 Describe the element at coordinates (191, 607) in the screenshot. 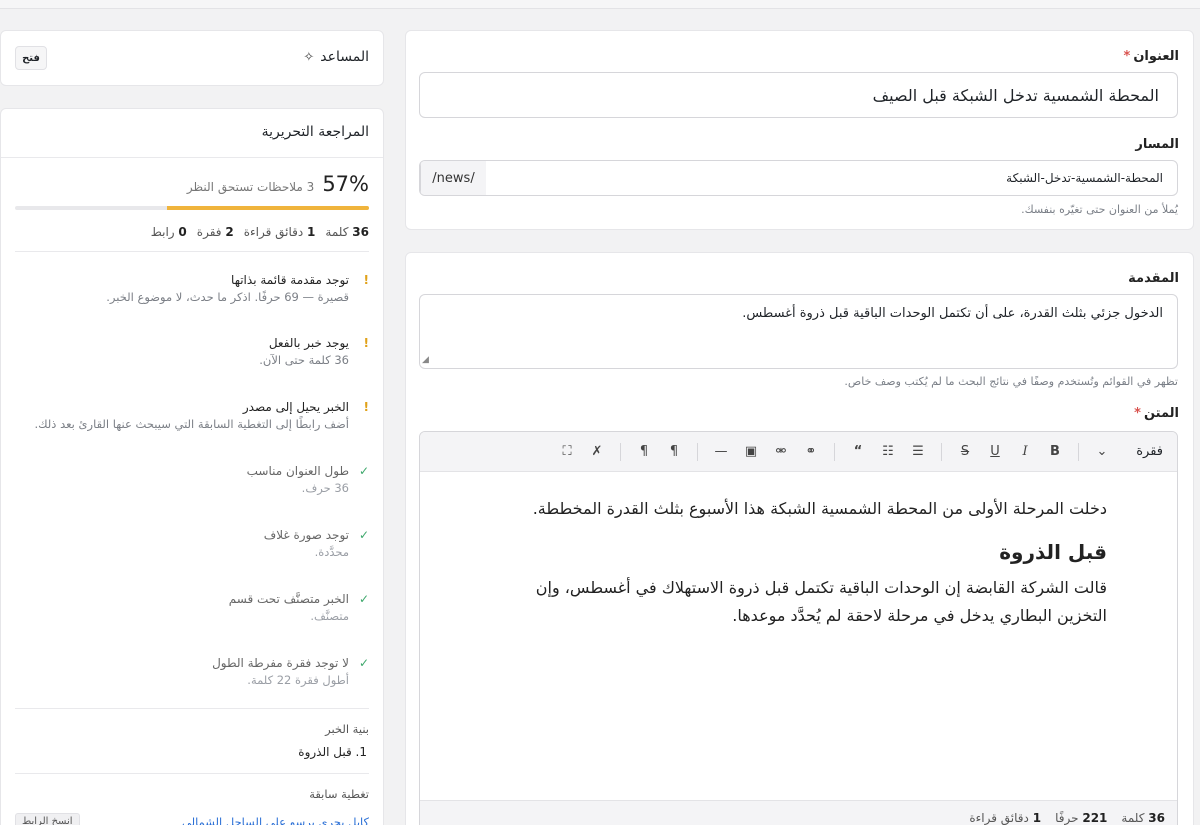

I see `check-item: ✓ الخبر متصنَّف تحت قسم متصنَّف.` at that location.